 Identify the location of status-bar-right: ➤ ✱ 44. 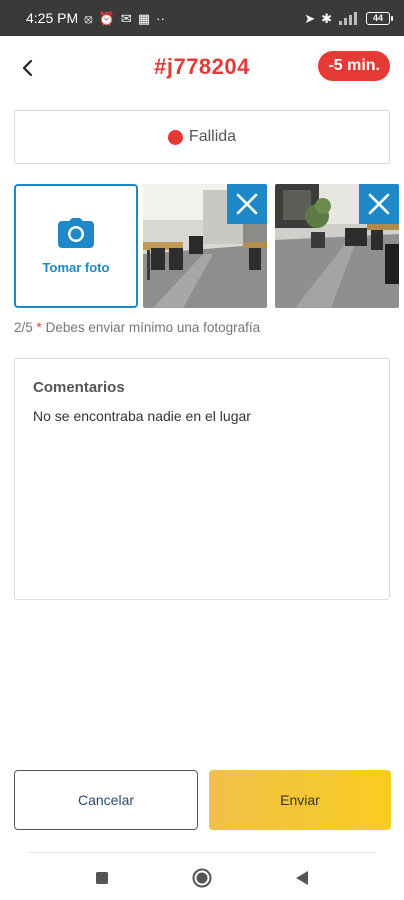
(348, 18).